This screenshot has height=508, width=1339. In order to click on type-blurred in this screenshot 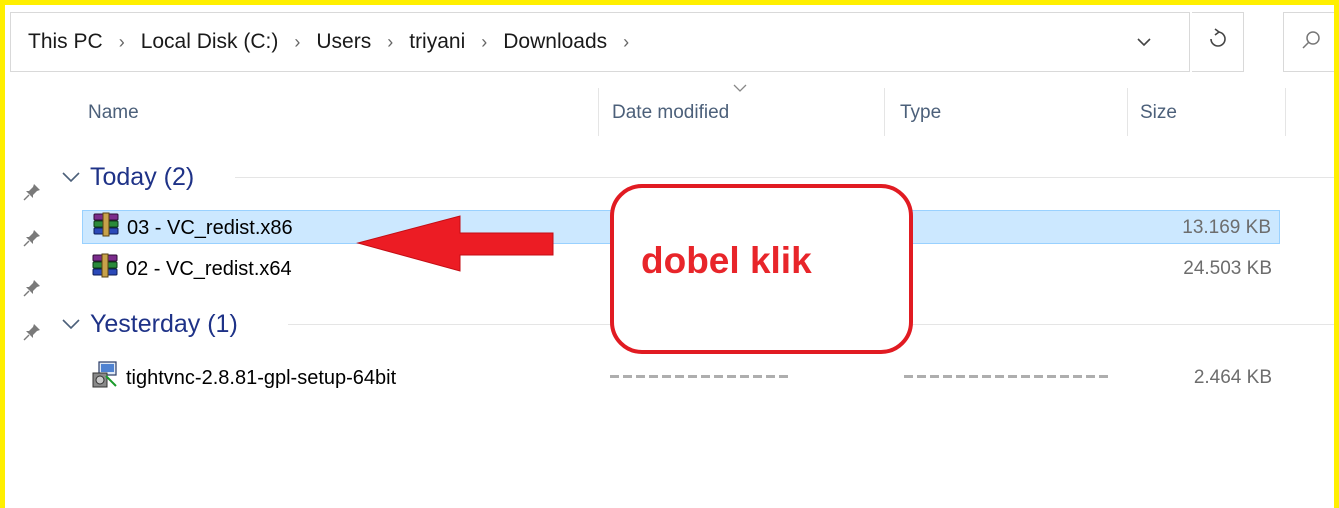, I will do `click(1008, 376)`.